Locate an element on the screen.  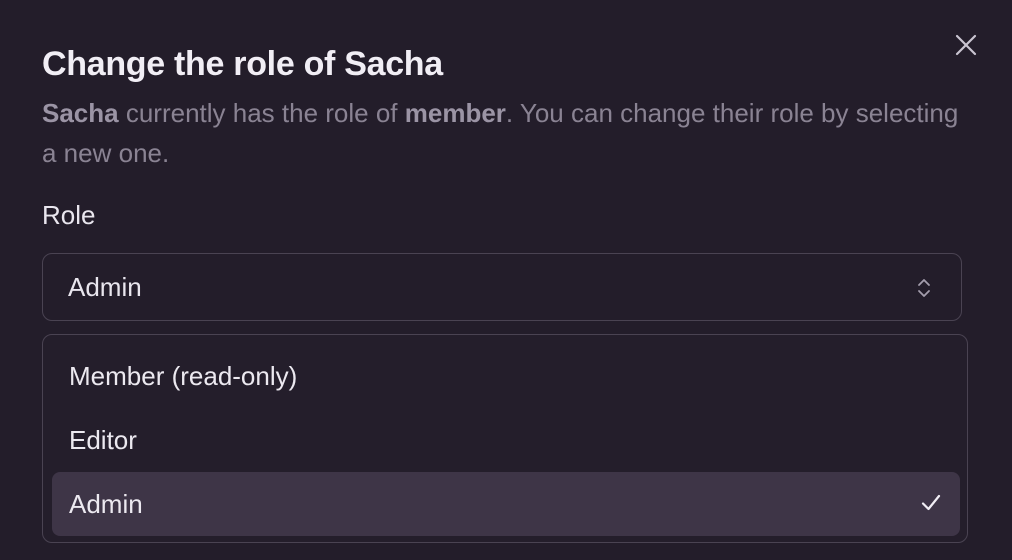
option-admin: Admin is located at coordinates (506, 504).